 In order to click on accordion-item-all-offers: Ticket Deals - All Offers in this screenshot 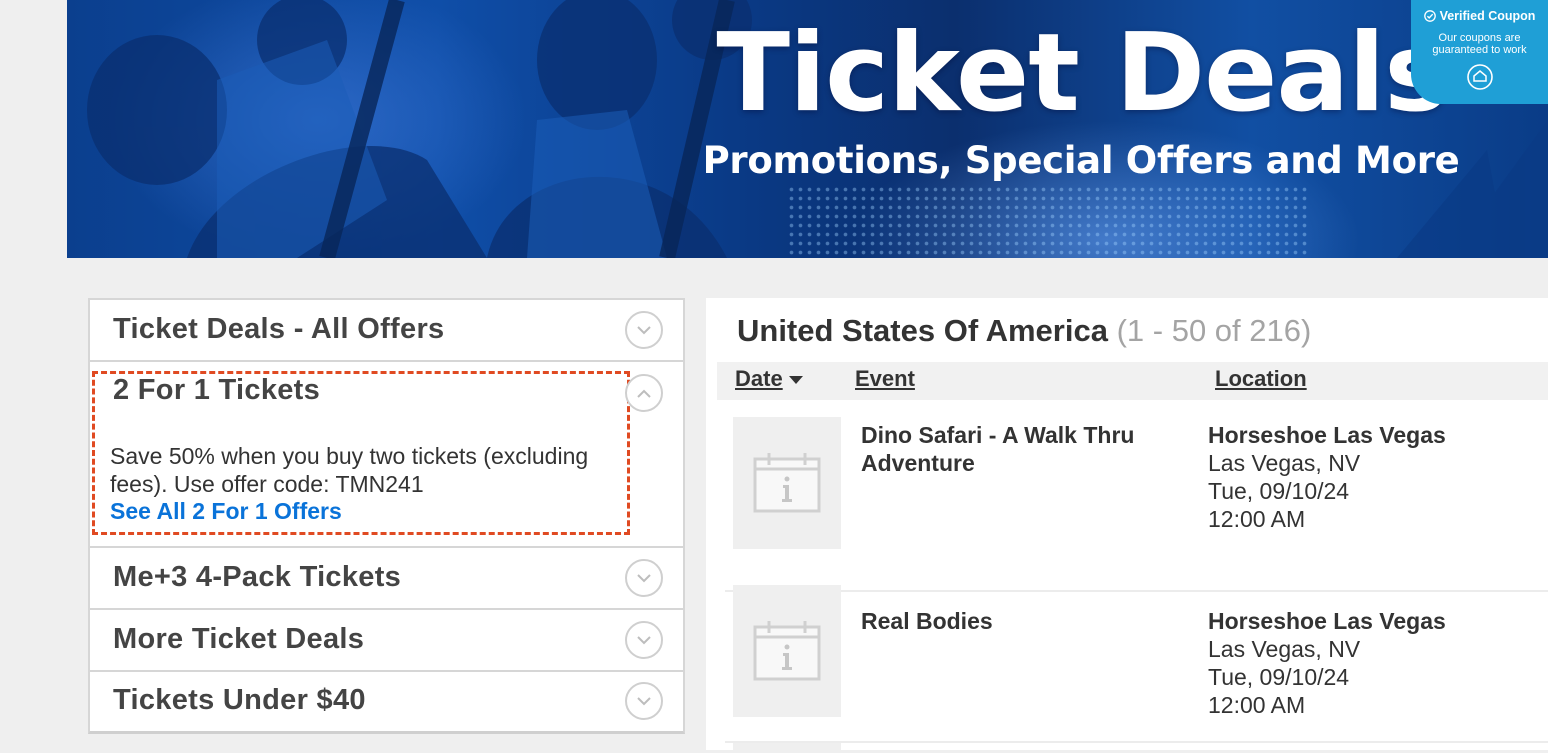, I will do `click(386, 331)`.